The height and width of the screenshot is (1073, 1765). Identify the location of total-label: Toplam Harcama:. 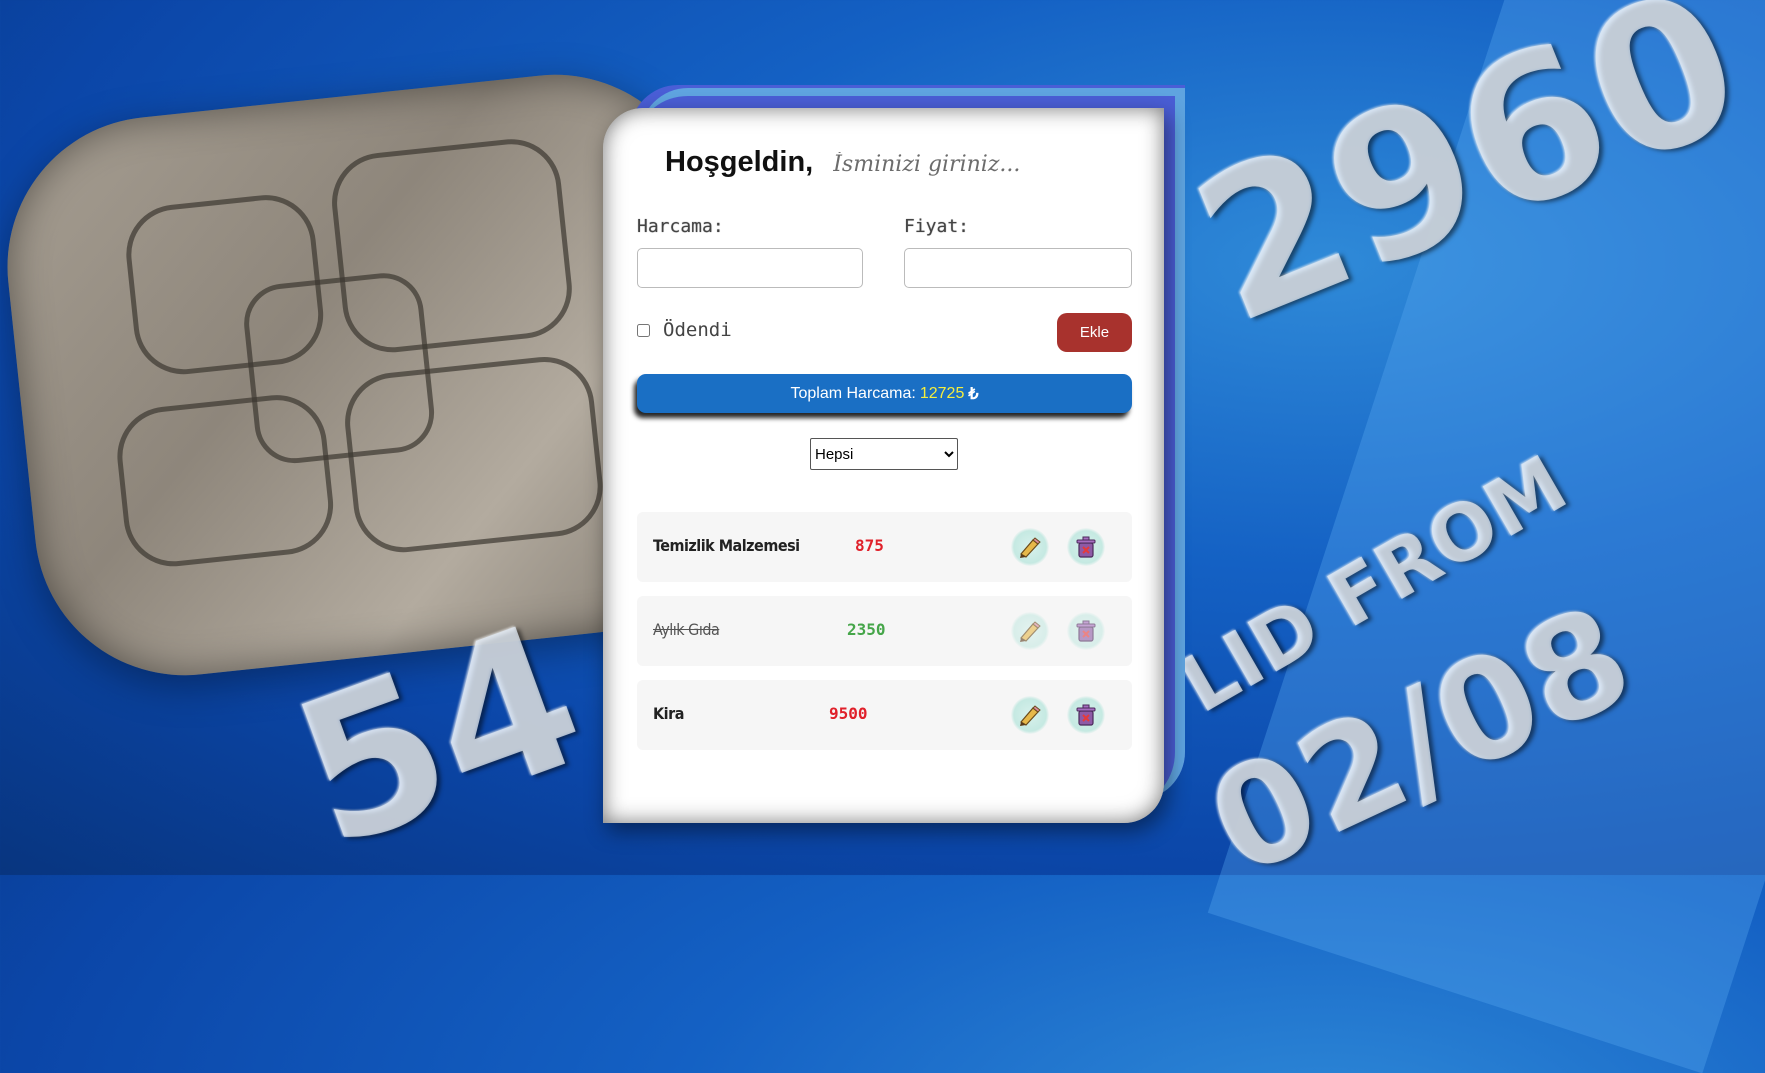
(853, 393).